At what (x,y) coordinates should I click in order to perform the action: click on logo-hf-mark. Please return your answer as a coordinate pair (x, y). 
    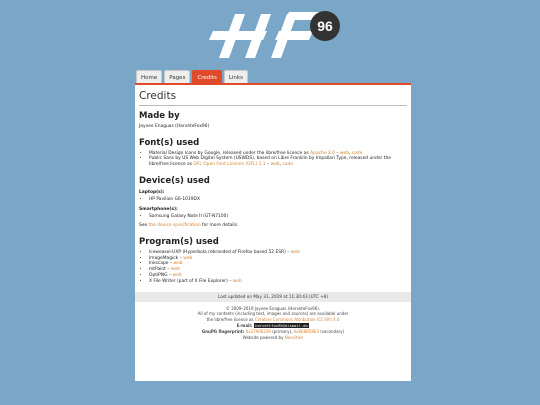
    Looking at the image, I should click on (269, 35).